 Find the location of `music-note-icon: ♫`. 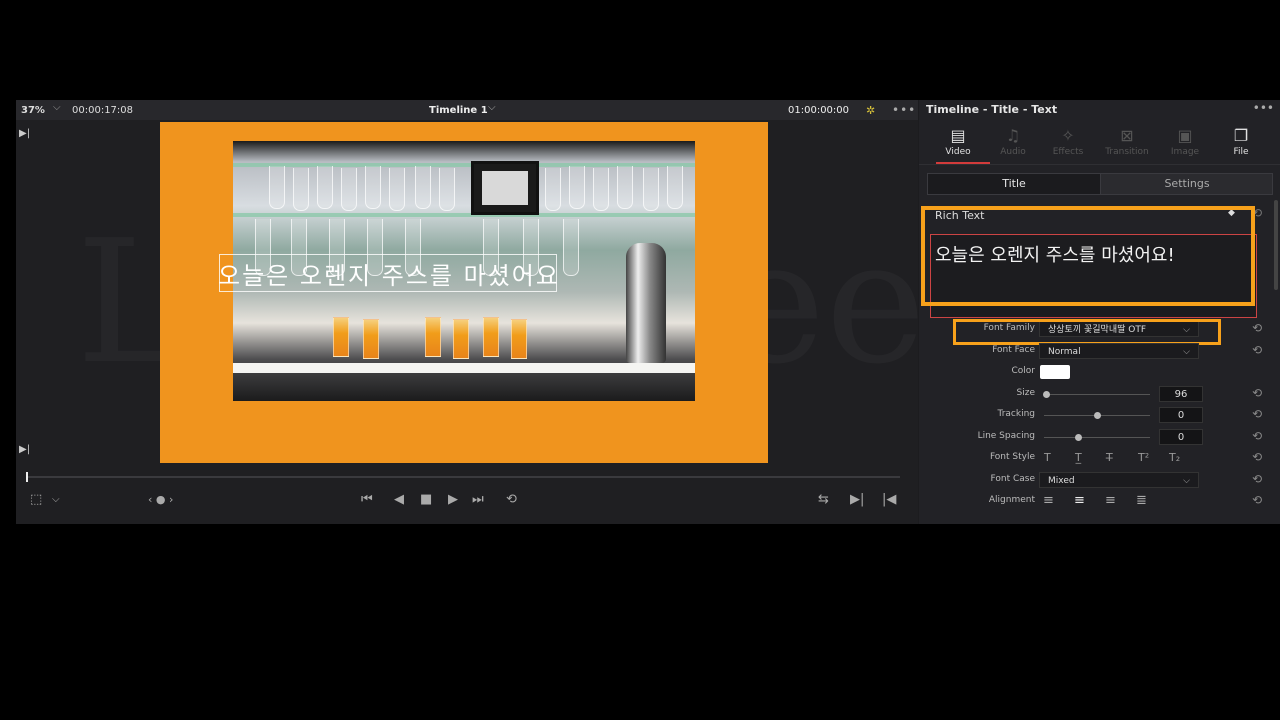

music-note-icon: ♫ is located at coordinates (1013, 135).